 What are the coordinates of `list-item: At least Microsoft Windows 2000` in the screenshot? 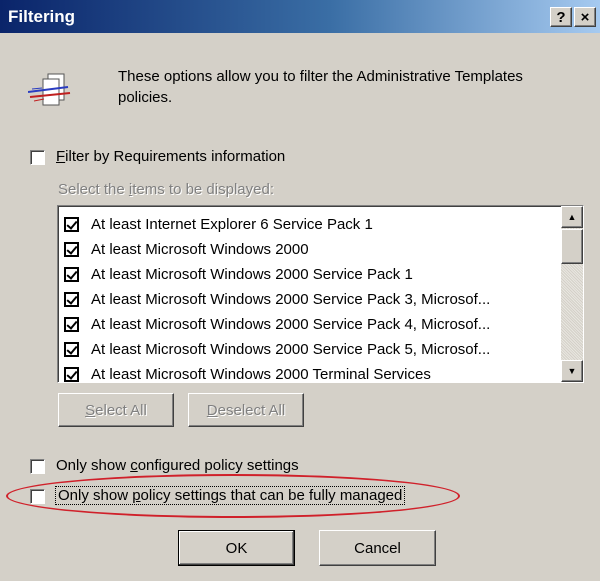 It's located at (277, 249).